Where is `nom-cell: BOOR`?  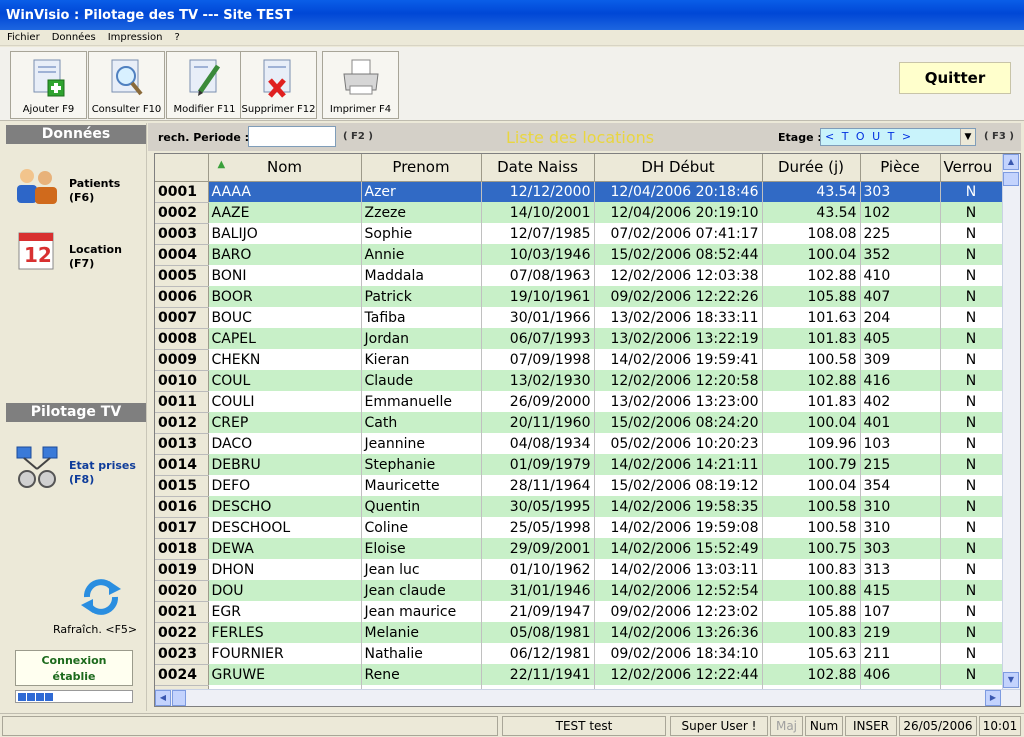
nom-cell: BOOR is located at coordinates (285, 296).